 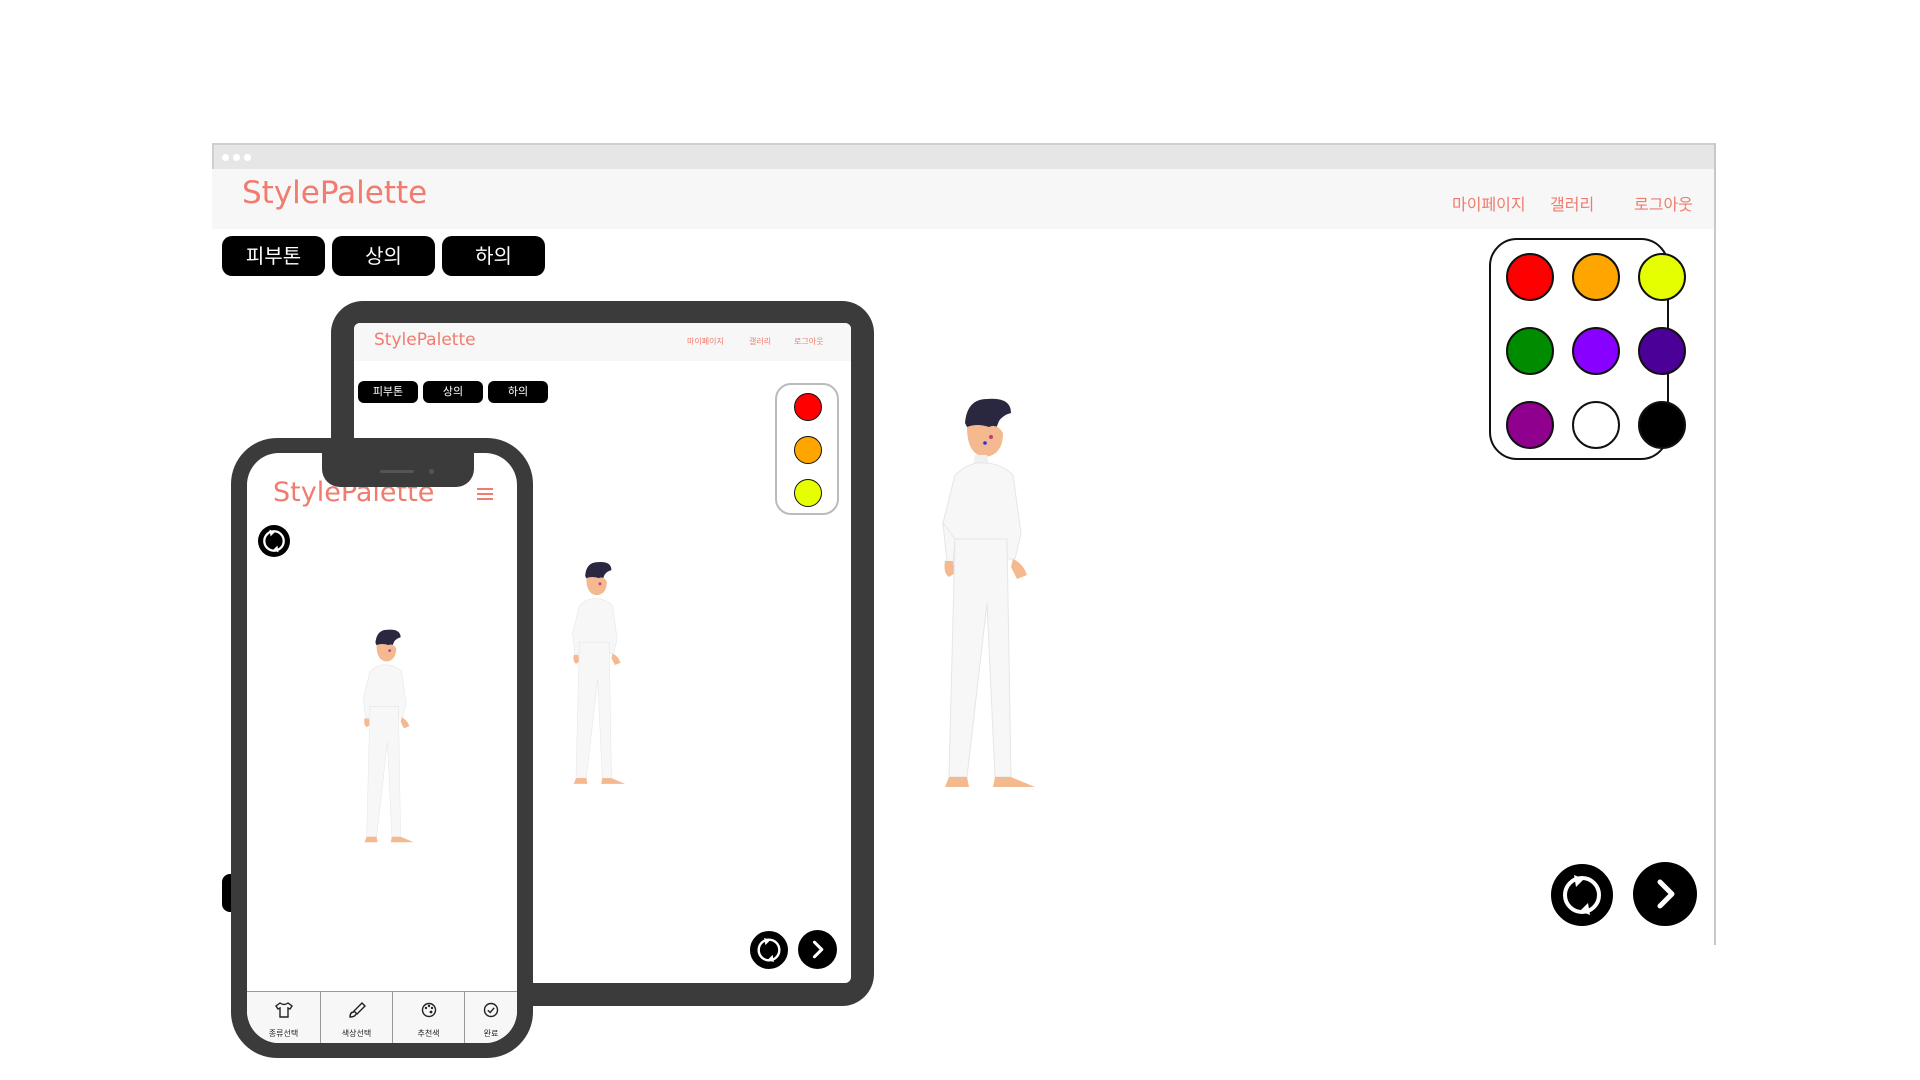 I want to click on mobile-tab-bar: 종류선택 색상선택 추천색 완료, so click(x=382, y=1017).